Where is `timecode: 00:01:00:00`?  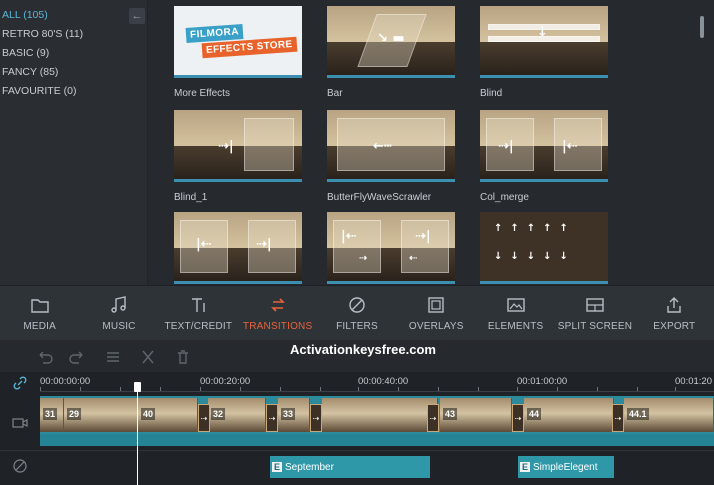 timecode: 00:01:00:00 is located at coordinates (542, 381).